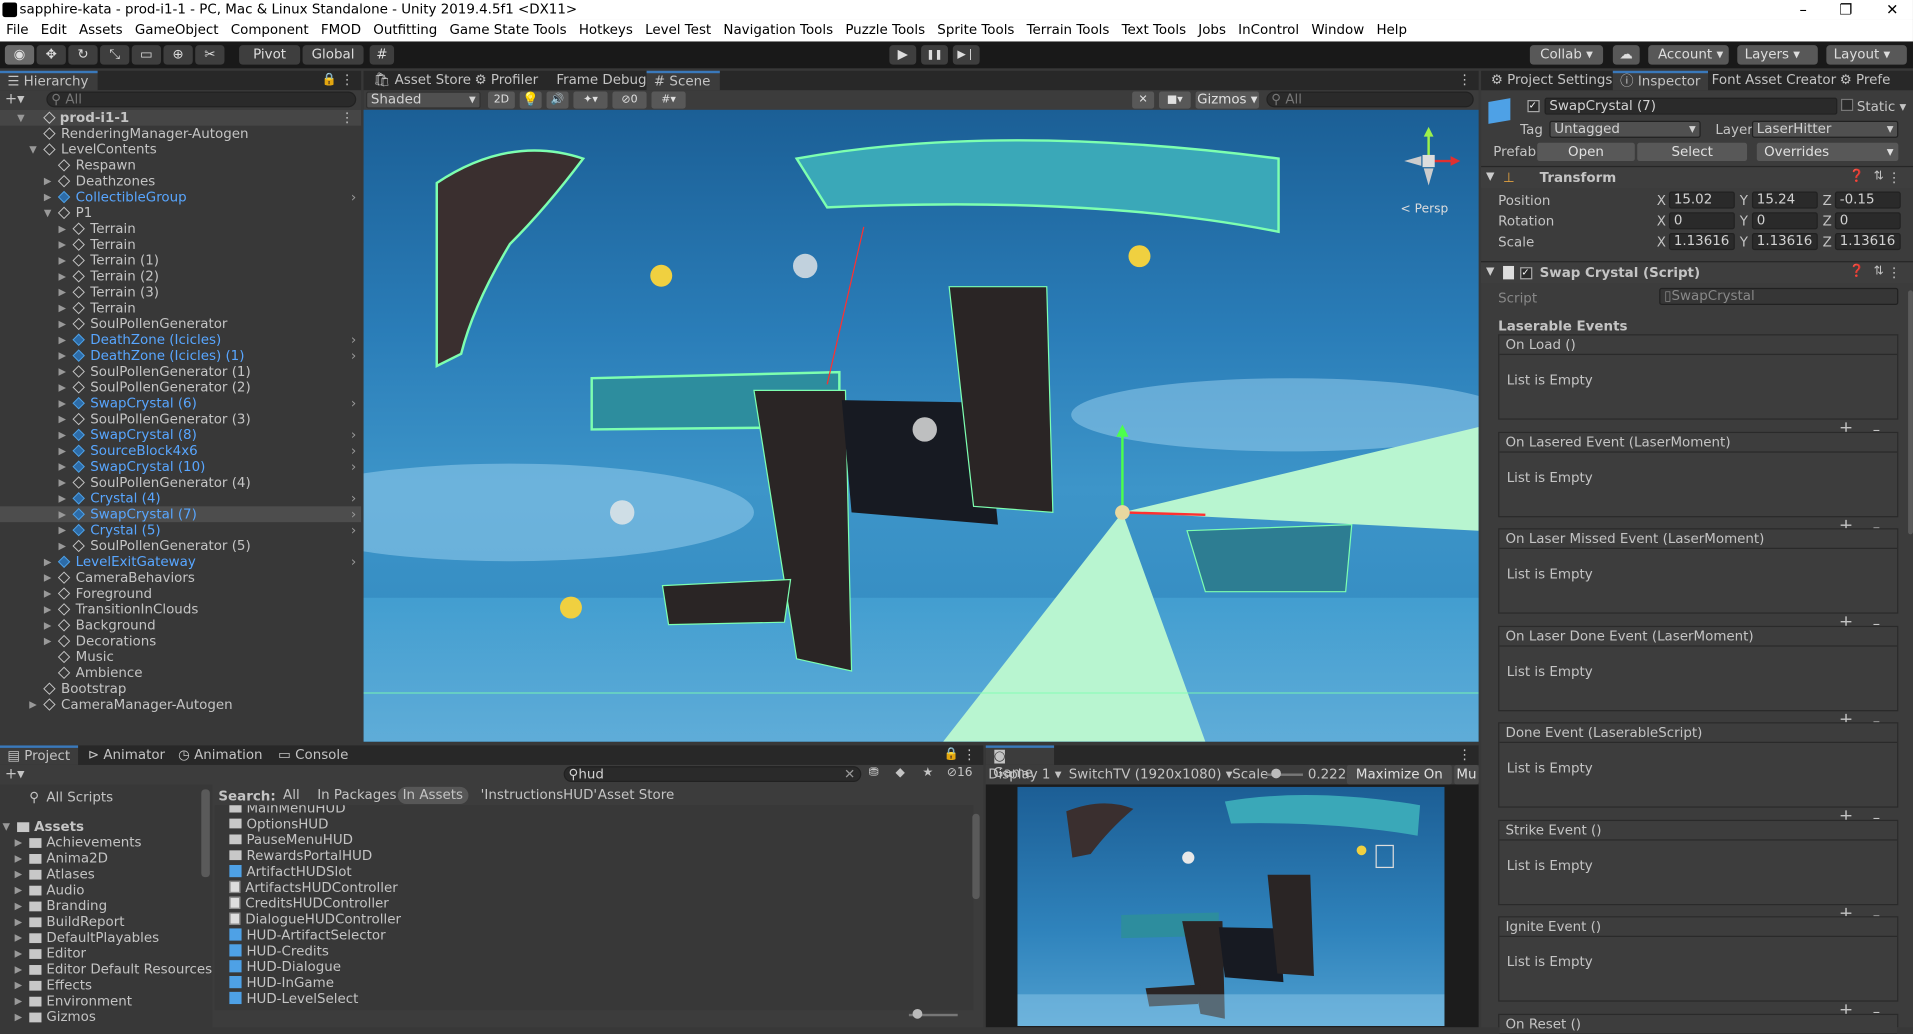 This screenshot has height=1034, width=1913. I want to click on tab-inspector: ⓘ Inspector, so click(1660, 80).